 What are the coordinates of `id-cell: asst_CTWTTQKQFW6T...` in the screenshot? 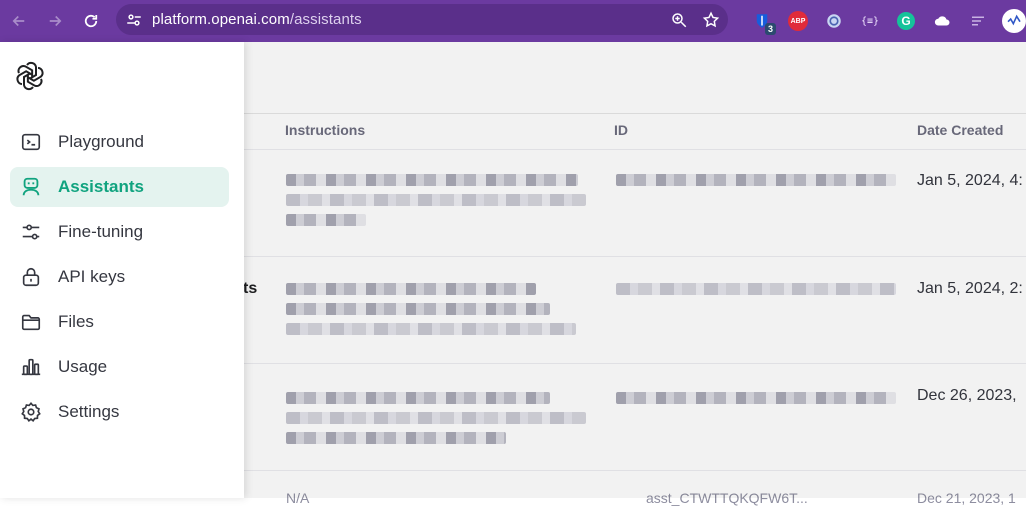 It's located at (727, 498).